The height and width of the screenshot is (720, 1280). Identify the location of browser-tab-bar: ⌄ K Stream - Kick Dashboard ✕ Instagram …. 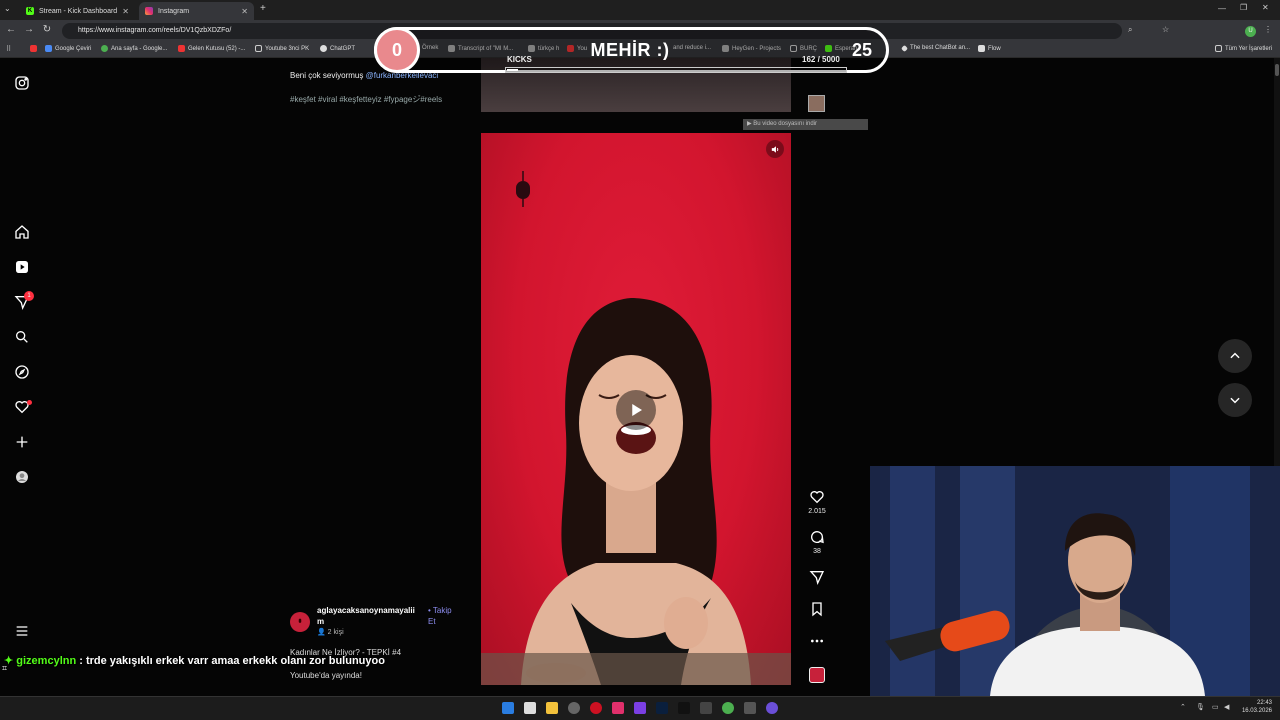
(640, 10).